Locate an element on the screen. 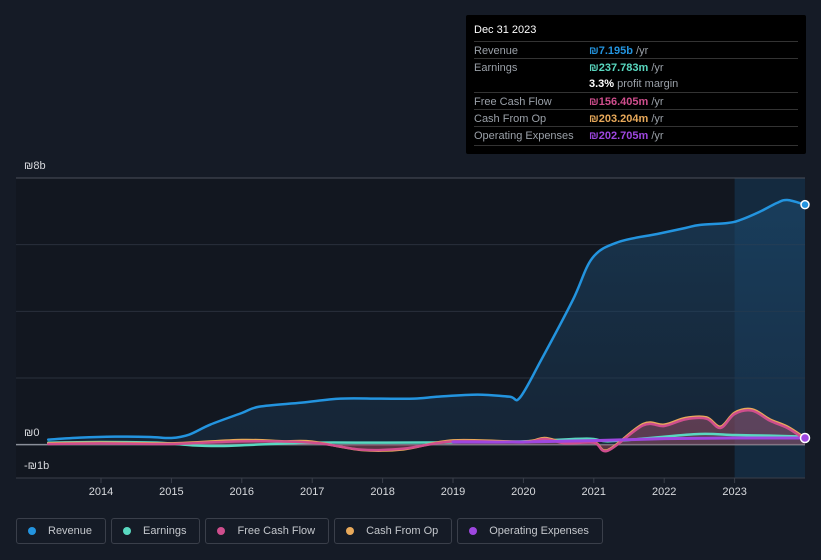 This screenshot has height=560, width=821. tooltip-value: ₪7.195b /yr is located at coordinates (619, 51).